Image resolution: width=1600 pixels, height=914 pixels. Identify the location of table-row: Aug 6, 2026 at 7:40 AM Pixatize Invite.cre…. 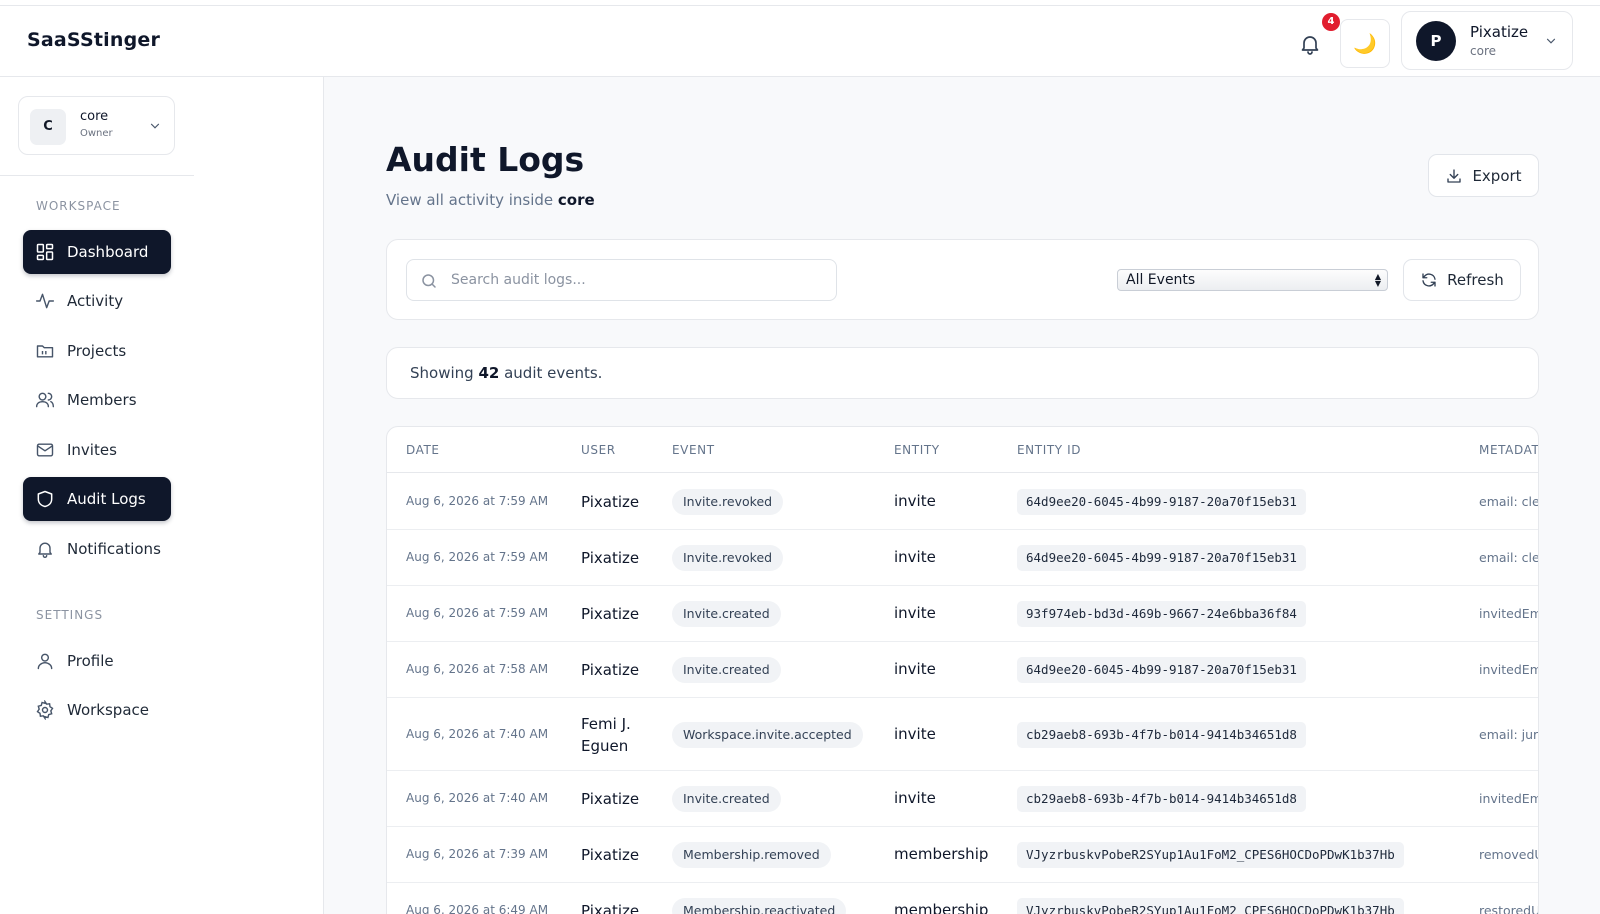
(963, 799).